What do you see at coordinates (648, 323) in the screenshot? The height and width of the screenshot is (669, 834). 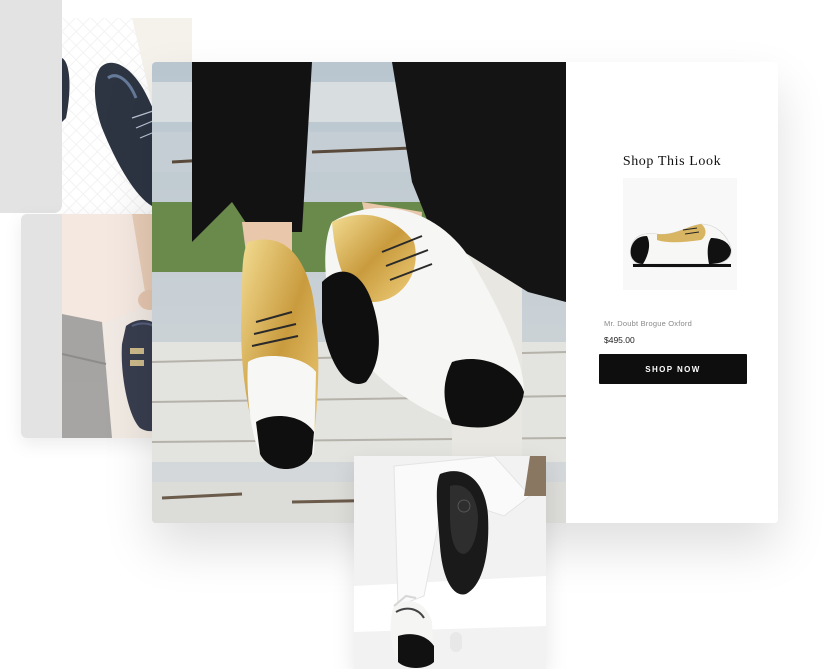 I see `product-name: Mr. Doubt Brogue Oxford` at bounding box center [648, 323].